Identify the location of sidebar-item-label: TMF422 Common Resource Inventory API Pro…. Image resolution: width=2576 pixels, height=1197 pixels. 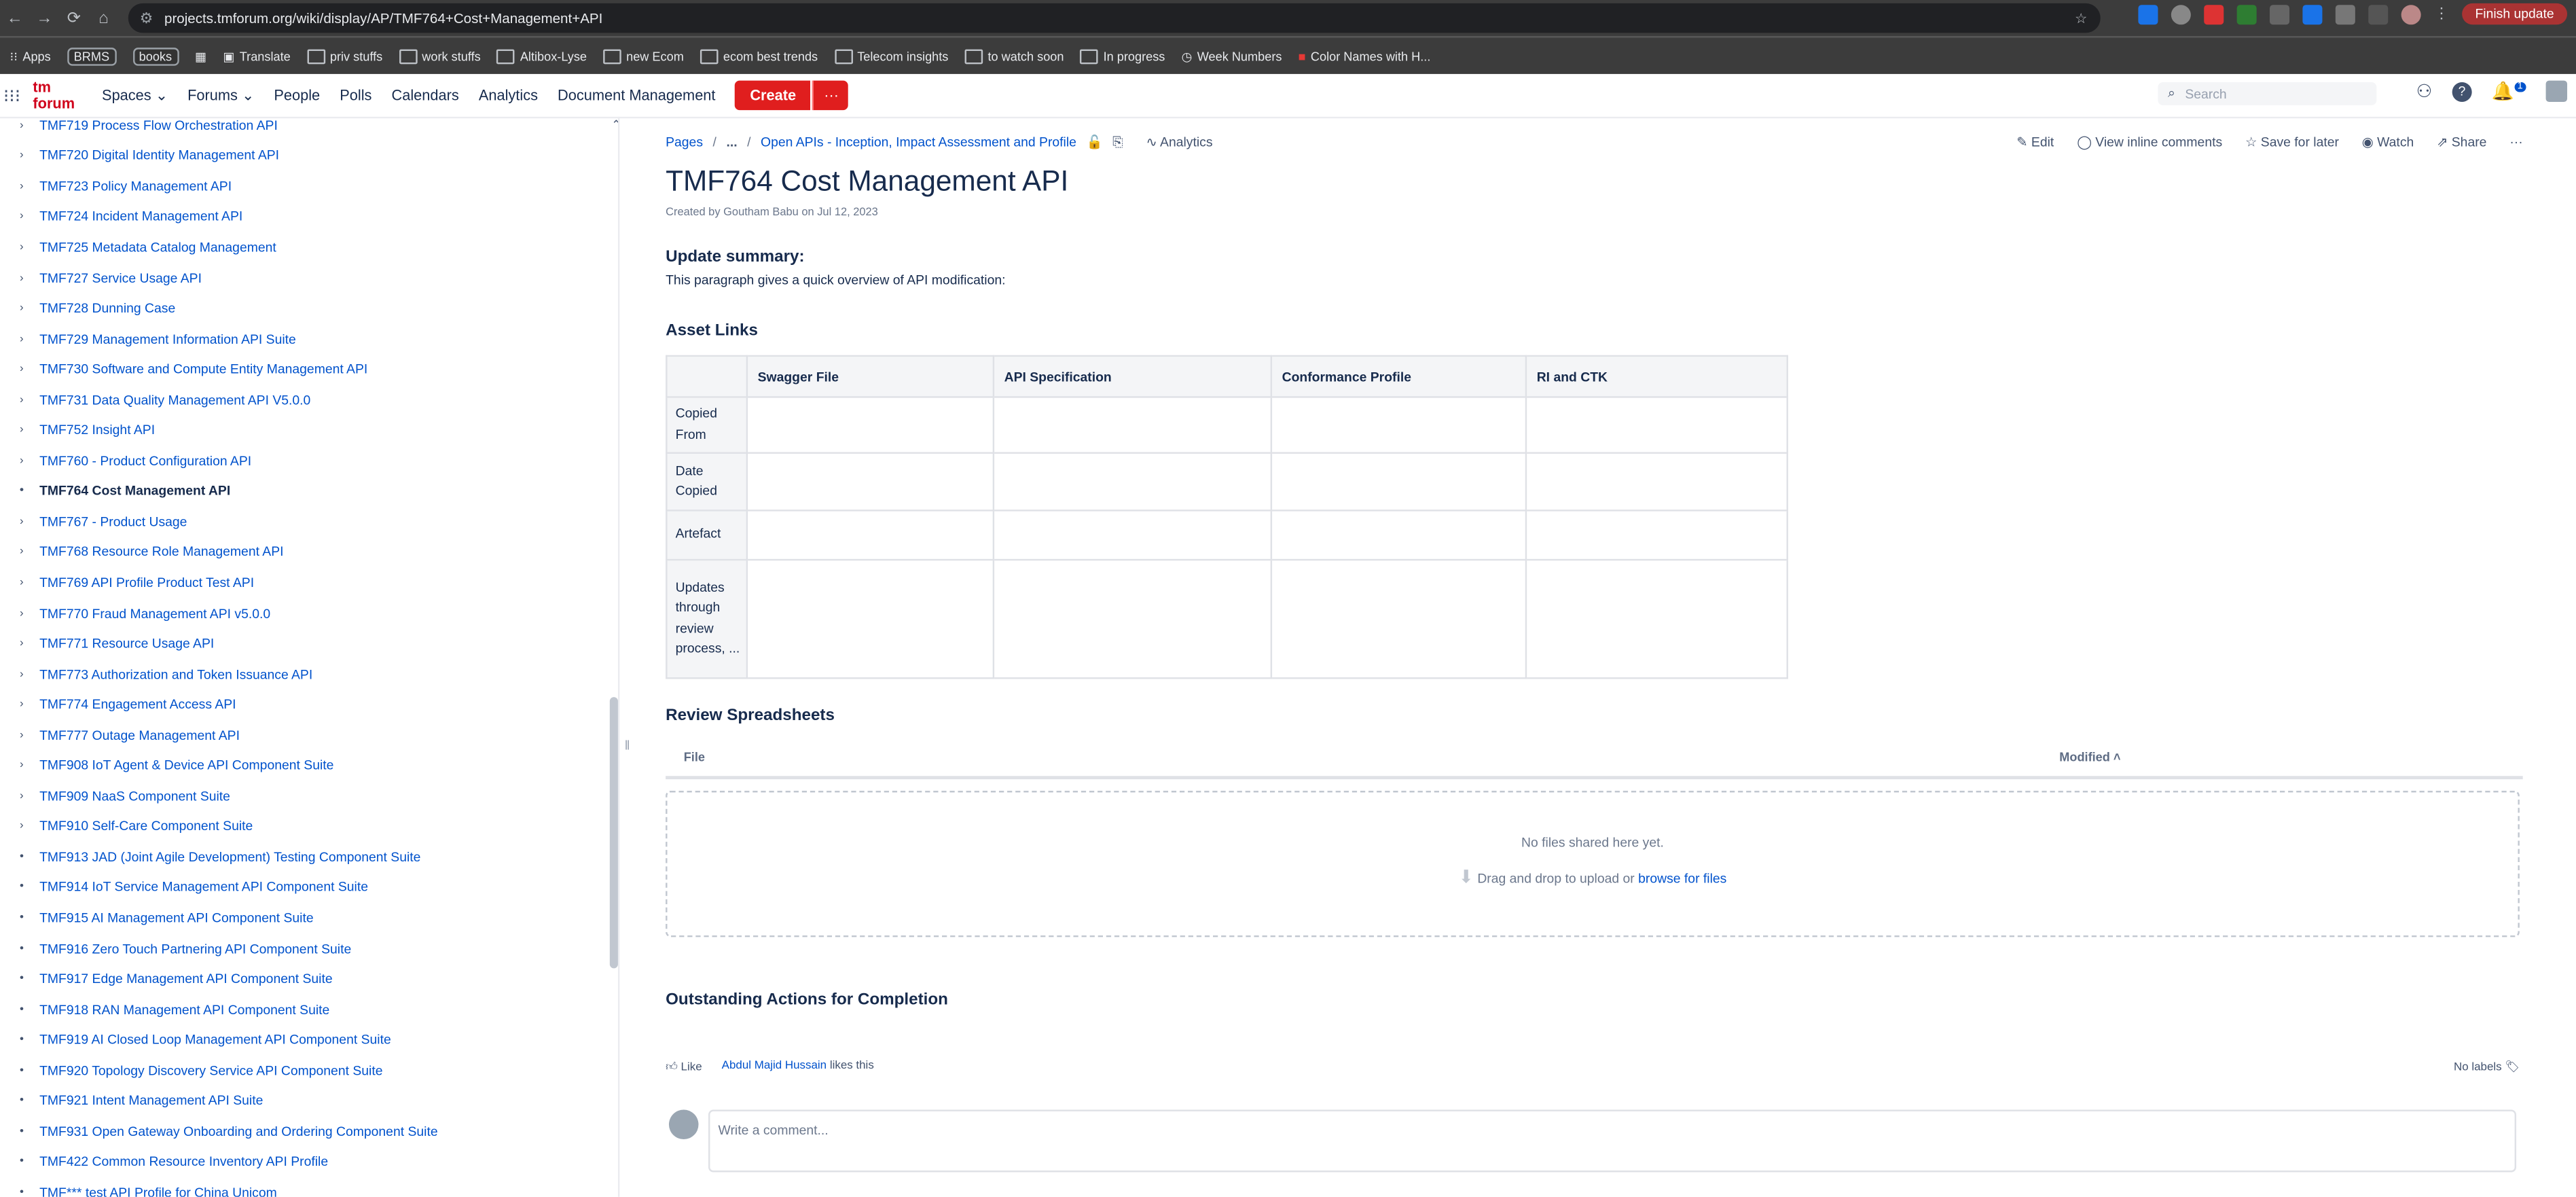
(183, 1163).